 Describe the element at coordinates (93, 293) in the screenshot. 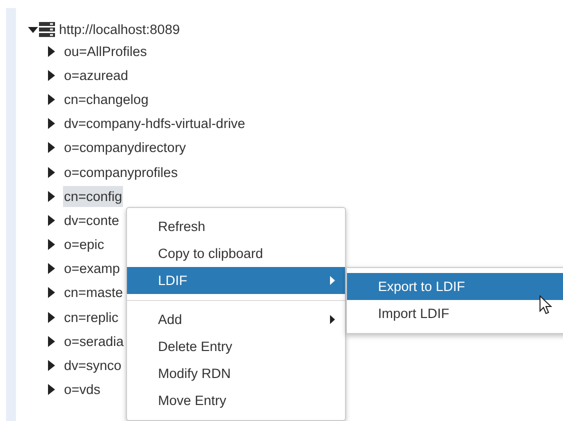

I see `tree-item: cn=maste` at that location.